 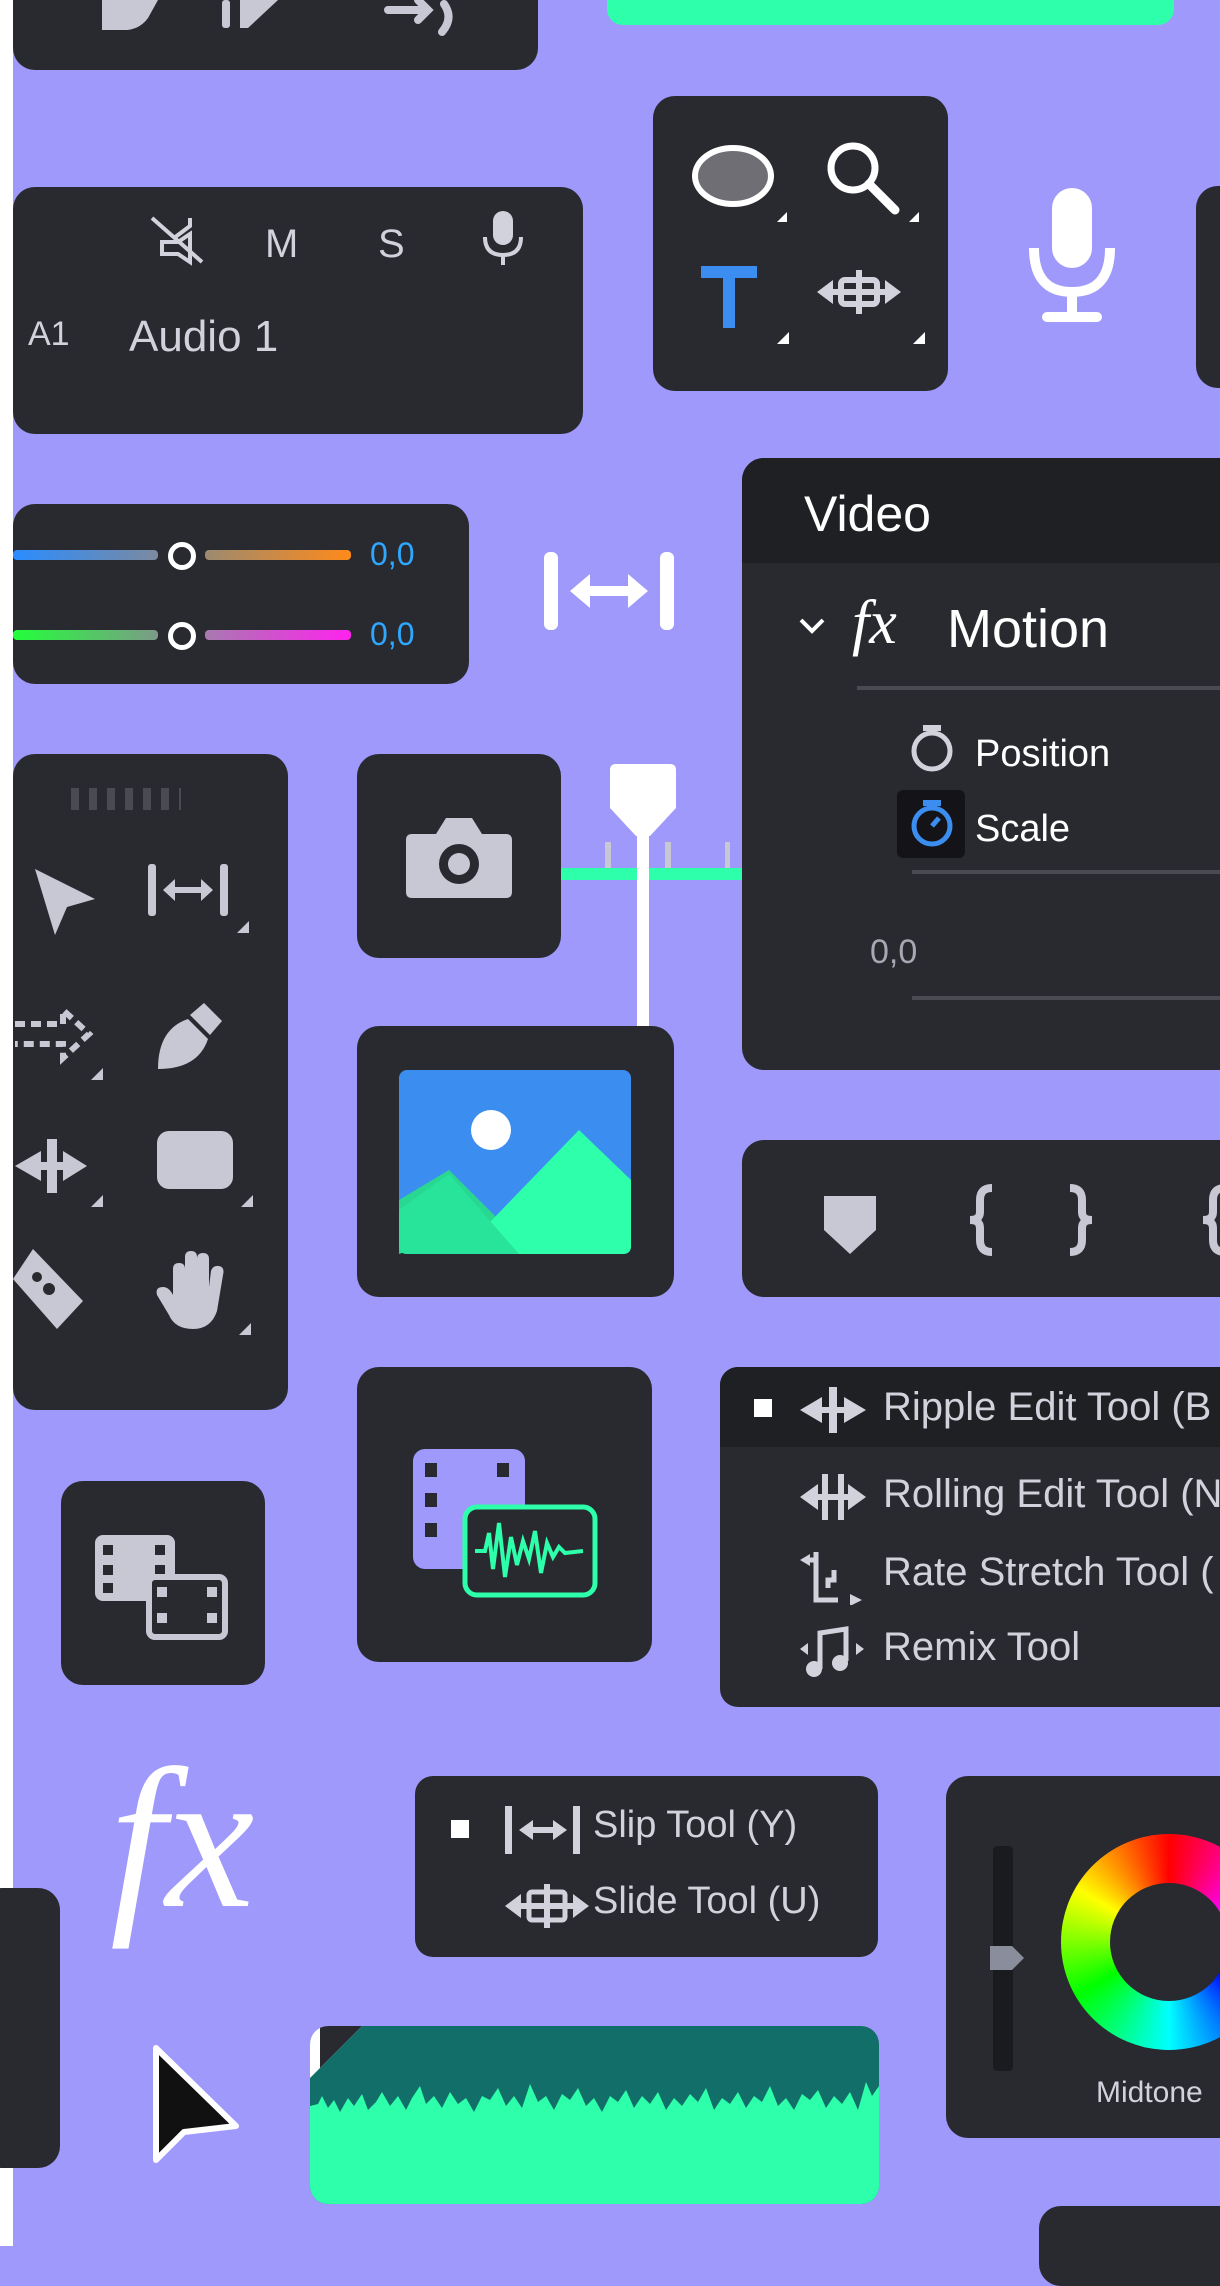 I want to click on camera-card, so click(x=459, y=856).